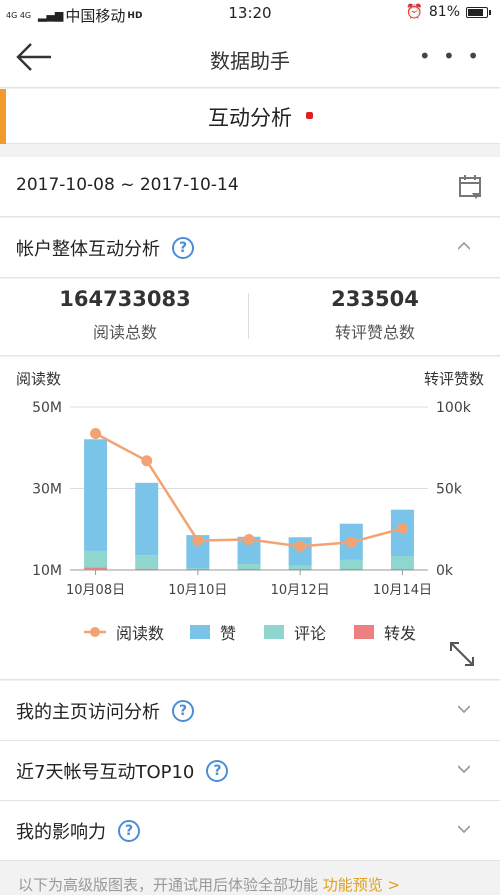  What do you see at coordinates (47, 408) in the screenshot?
I see `y-left-tick-label: 50M` at bounding box center [47, 408].